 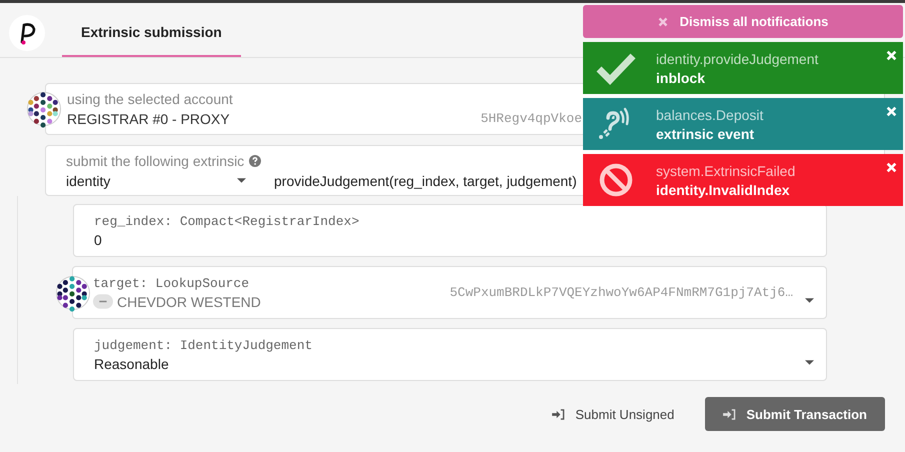 What do you see at coordinates (681, 78) in the screenshot?
I see `notification-message: inblock` at bounding box center [681, 78].